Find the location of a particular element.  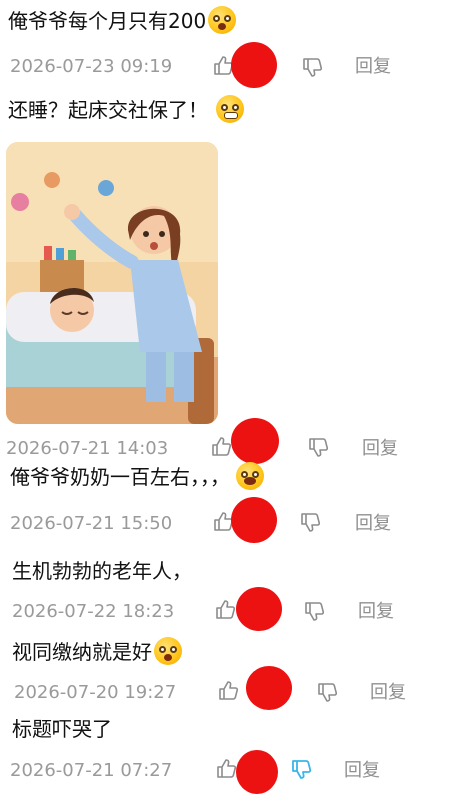

grimace-emoji-icon is located at coordinates (230, 109).